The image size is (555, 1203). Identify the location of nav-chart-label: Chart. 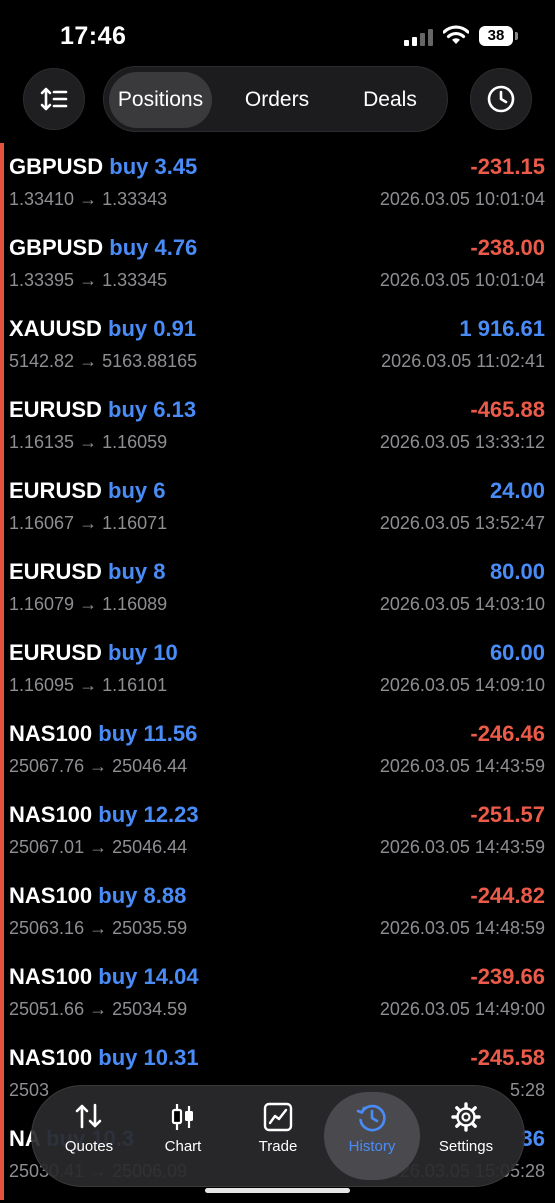
(183, 1146).